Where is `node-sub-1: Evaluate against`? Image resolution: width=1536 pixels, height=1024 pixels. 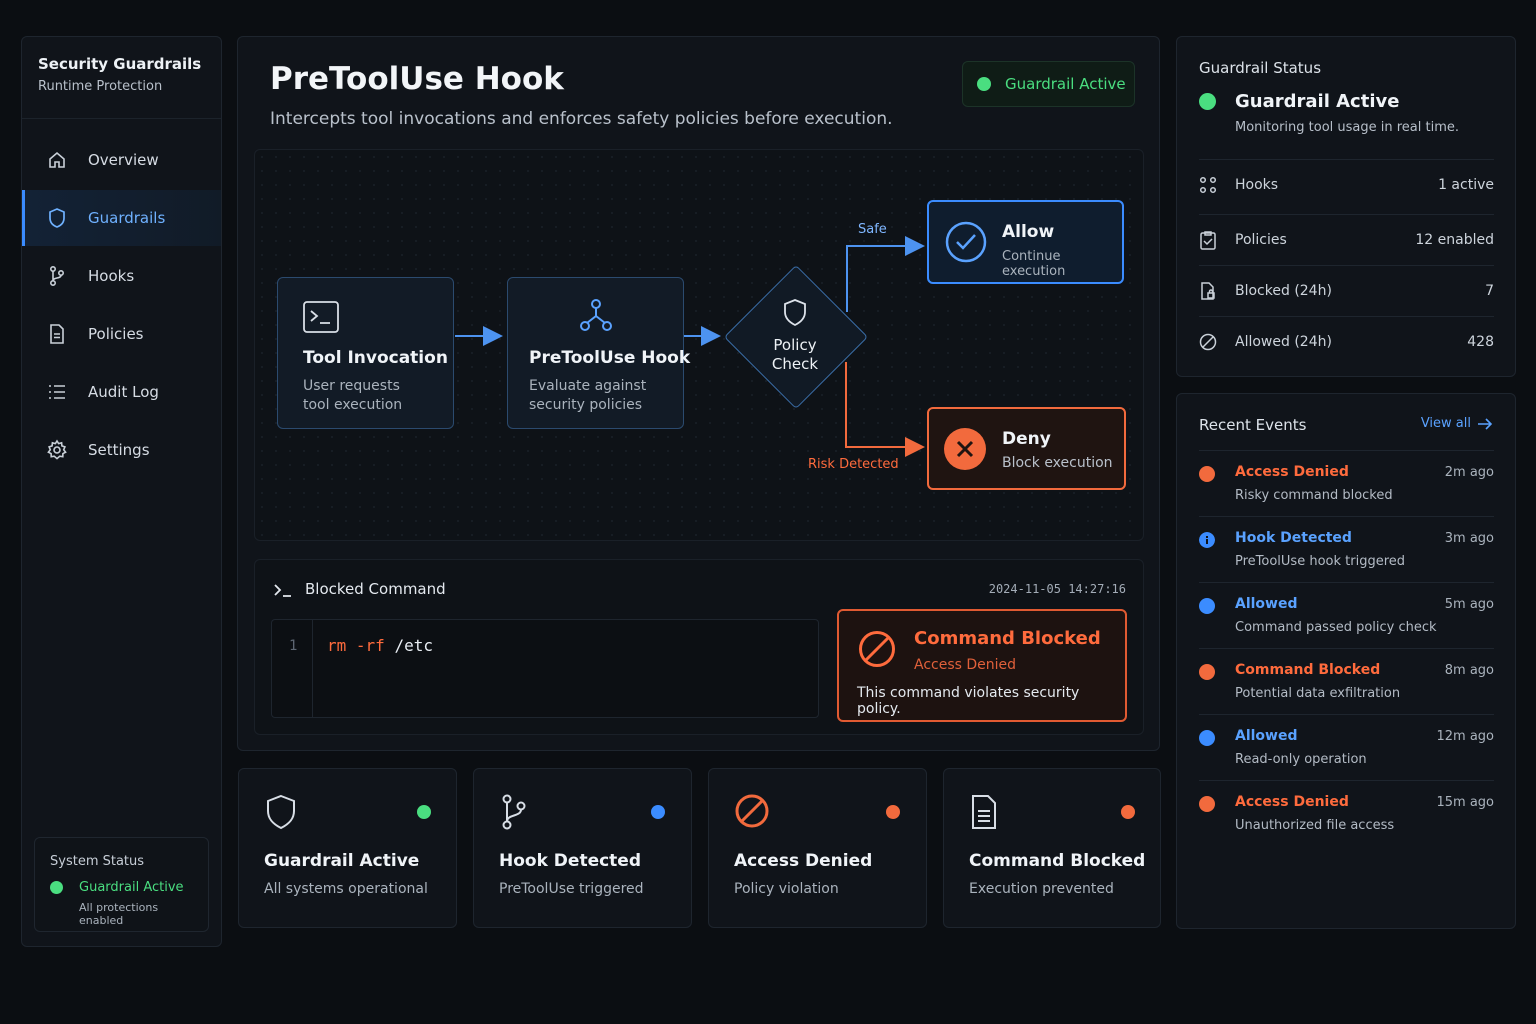 node-sub-1: Evaluate against is located at coordinates (588, 386).